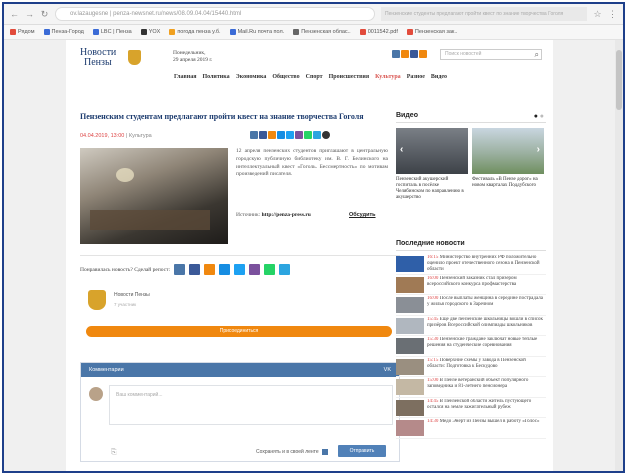  What do you see at coordinates (22, 32) in the screenshot?
I see `bookmark-item: Рядом` at bounding box center [22, 32].